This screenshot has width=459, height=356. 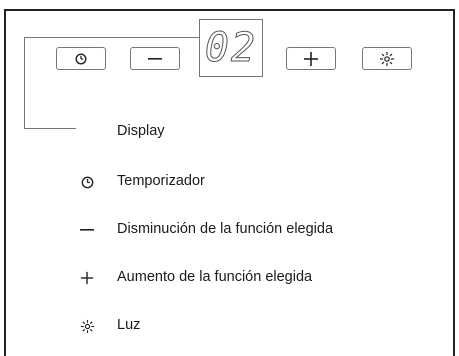 I want to click on plus-button, so click(x=311, y=58).